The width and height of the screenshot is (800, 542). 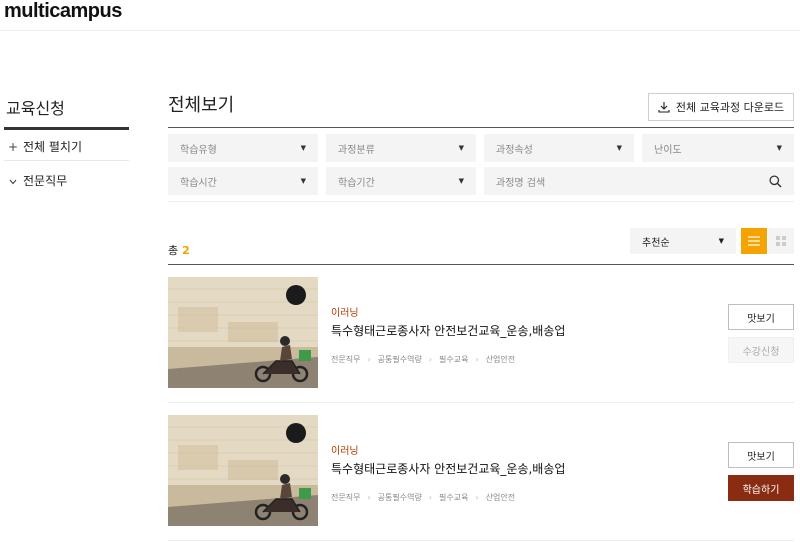 What do you see at coordinates (656, 243) in the screenshot?
I see `sort-selected: 추천순` at bounding box center [656, 243].